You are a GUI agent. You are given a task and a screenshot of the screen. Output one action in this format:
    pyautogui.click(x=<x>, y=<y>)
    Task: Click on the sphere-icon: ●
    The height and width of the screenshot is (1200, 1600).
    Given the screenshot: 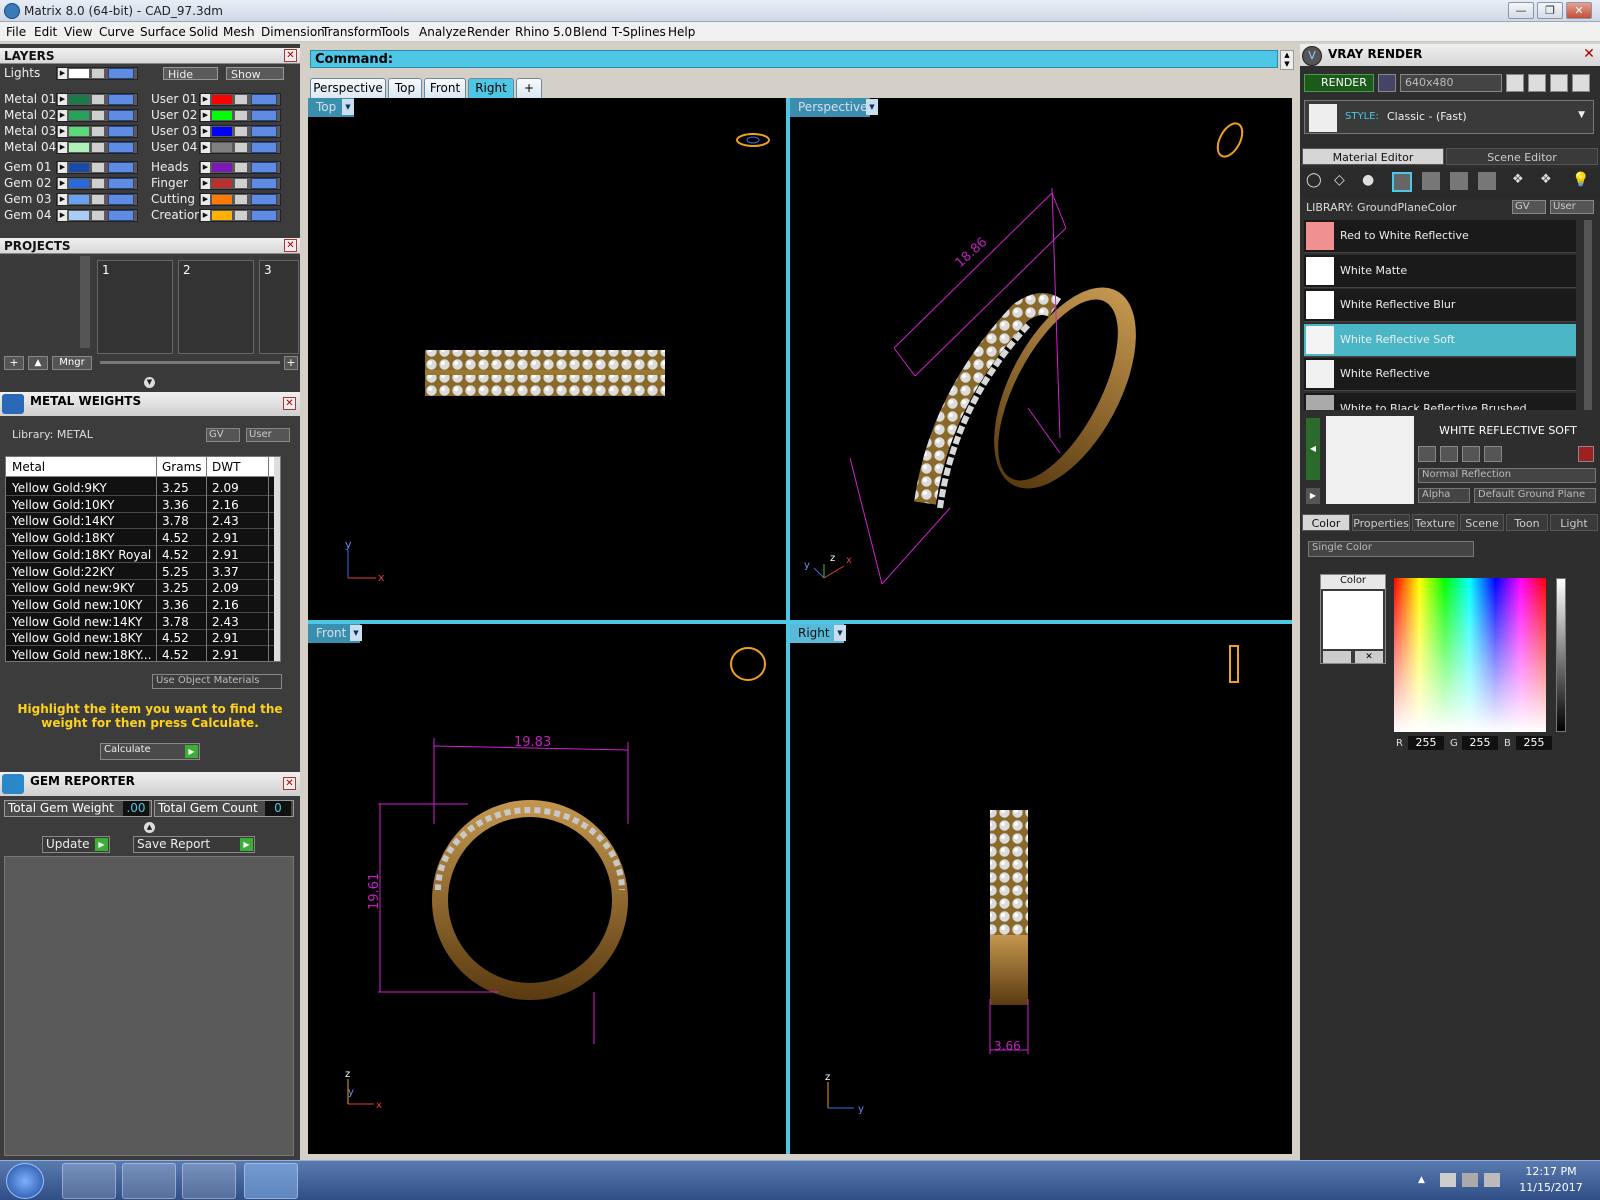 What is the action you would take?
    pyautogui.click(x=1371, y=182)
    